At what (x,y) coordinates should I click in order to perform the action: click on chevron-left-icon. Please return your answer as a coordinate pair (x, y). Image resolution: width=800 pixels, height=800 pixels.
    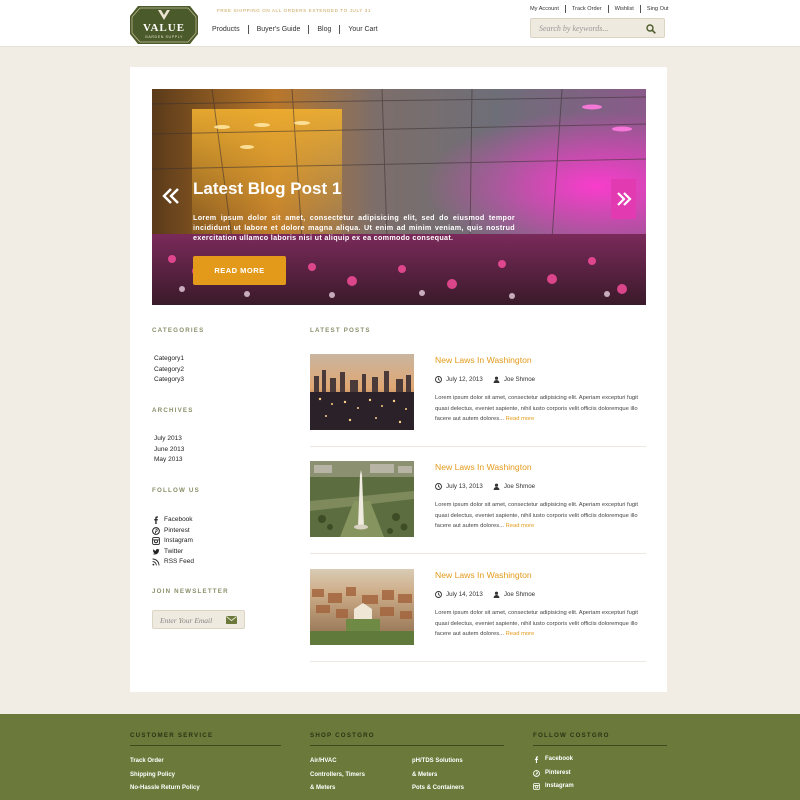
    Looking at the image, I should click on (170, 196).